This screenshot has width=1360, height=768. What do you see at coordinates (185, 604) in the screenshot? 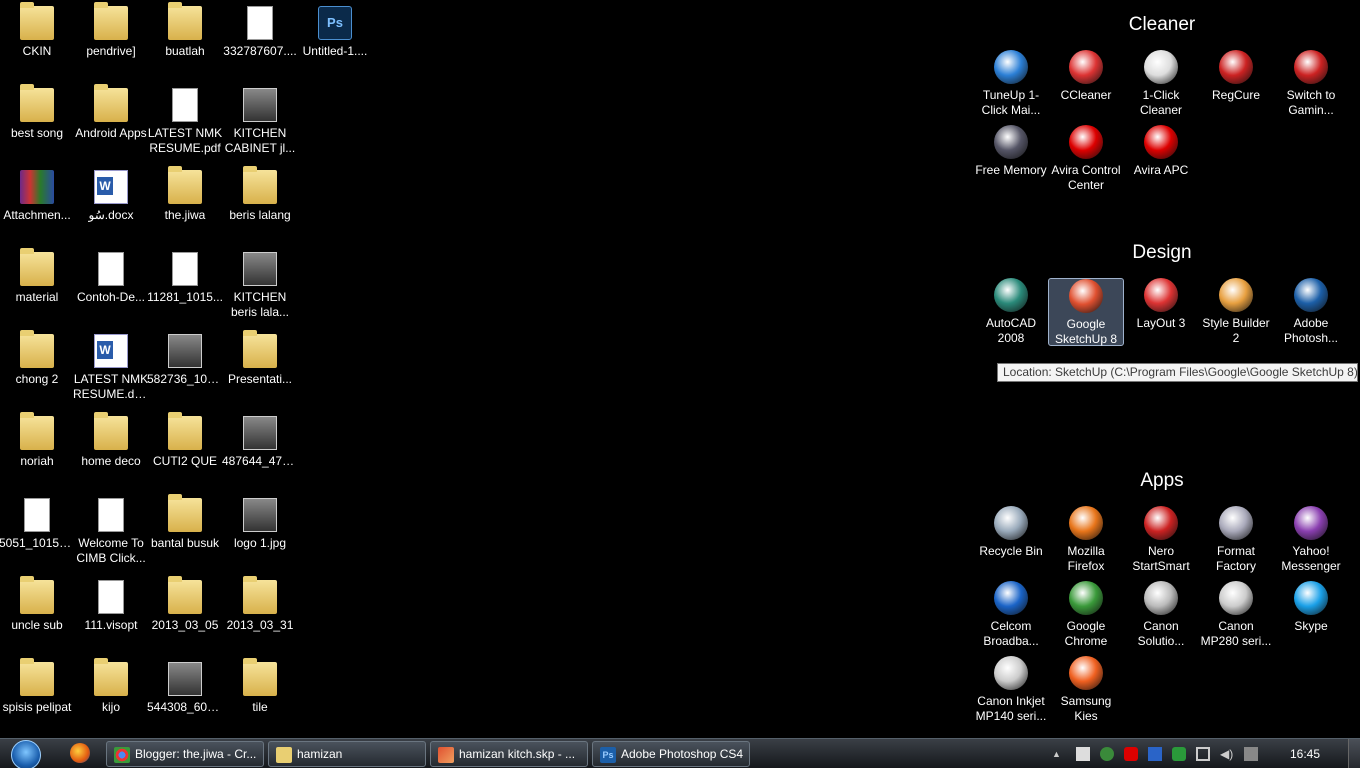
I see `desktop-icon: 2013_03_05` at bounding box center [185, 604].